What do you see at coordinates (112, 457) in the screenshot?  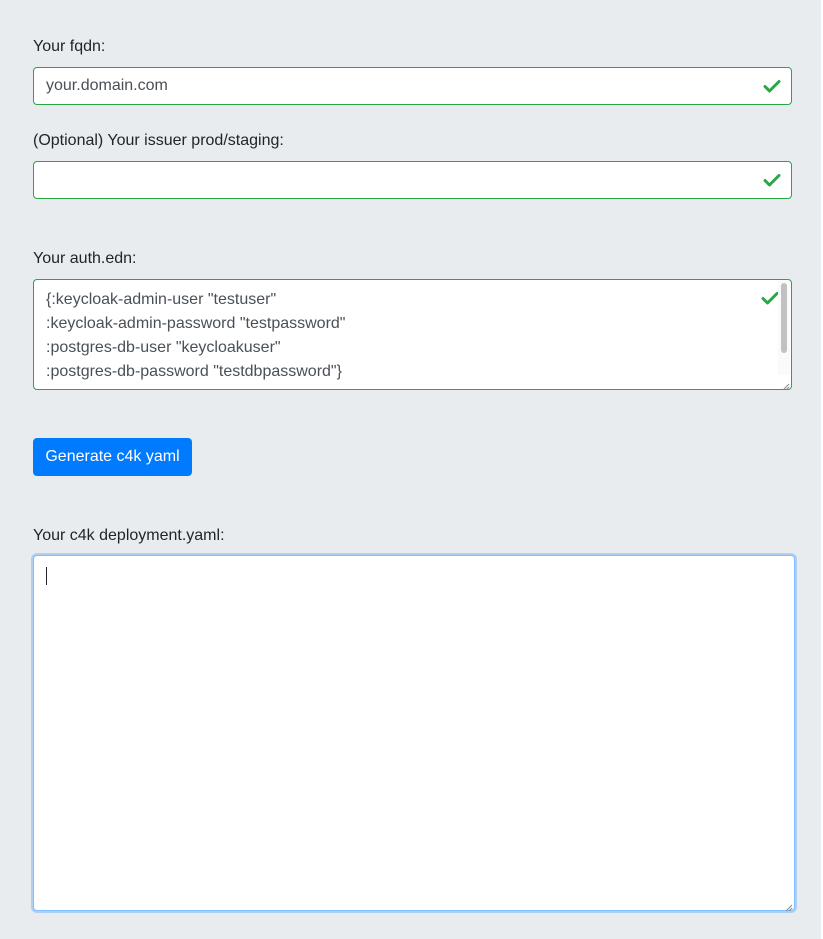 I see `generate-c4k-yaml-button: Generate c4k yaml` at bounding box center [112, 457].